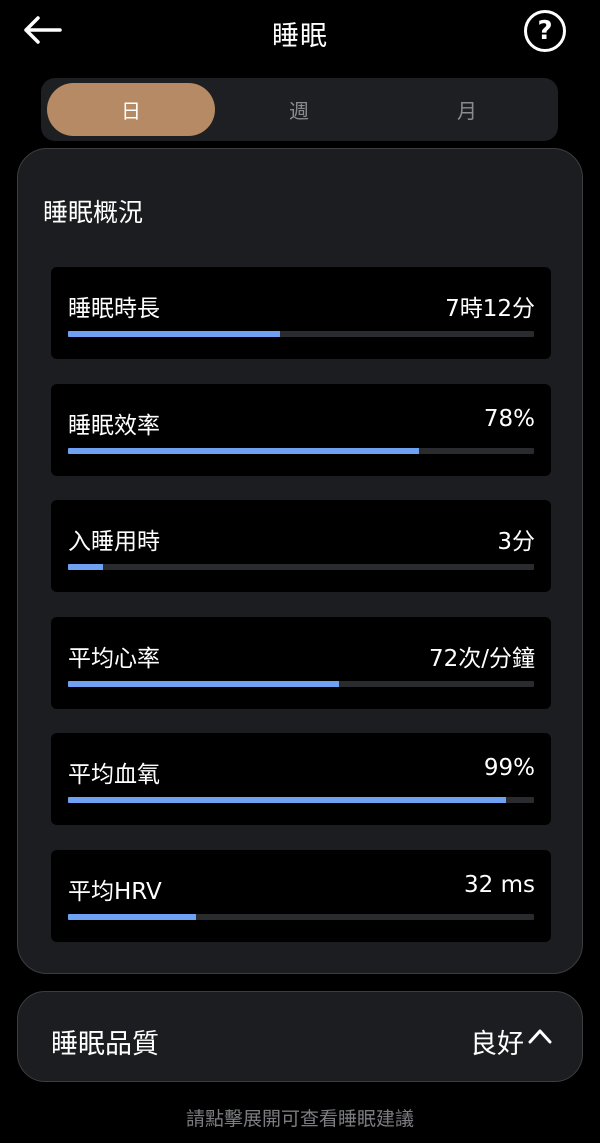 The width and height of the screenshot is (600, 1143). What do you see at coordinates (509, 768) in the screenshot?
I see `metric-value: 99%` at bounding box center [509, 768].